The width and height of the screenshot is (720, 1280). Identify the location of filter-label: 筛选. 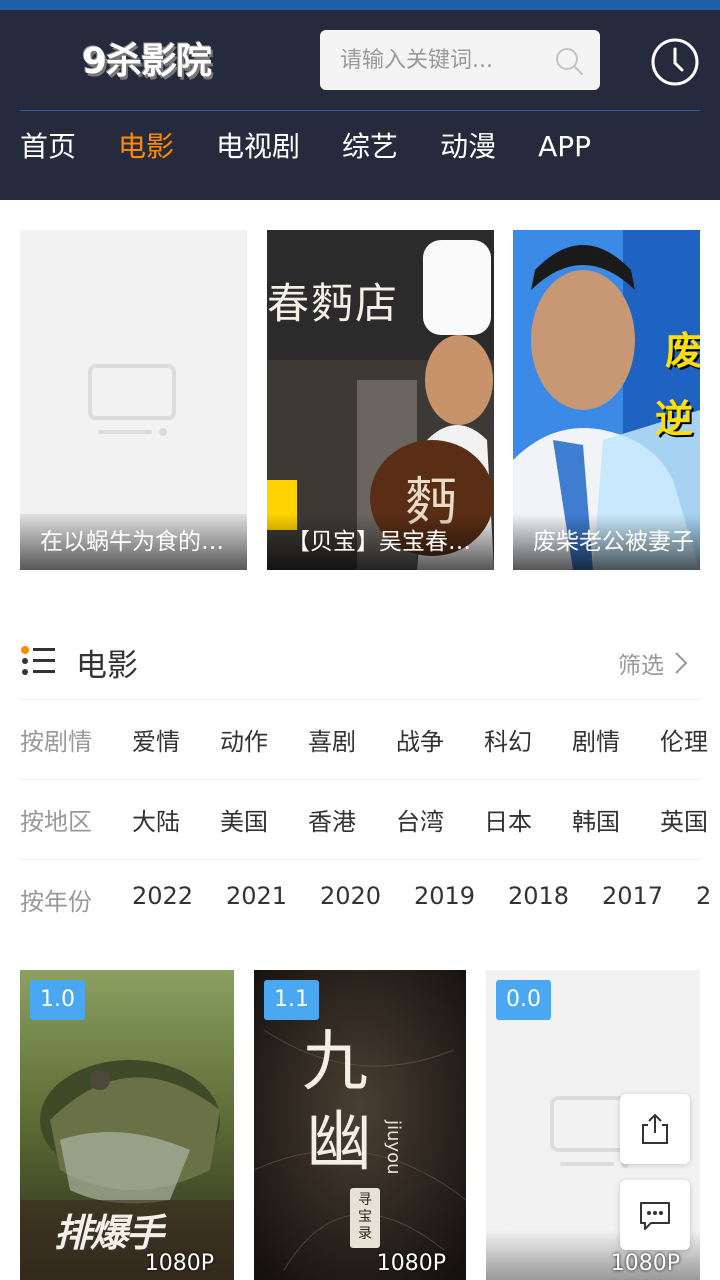
(641, 666).